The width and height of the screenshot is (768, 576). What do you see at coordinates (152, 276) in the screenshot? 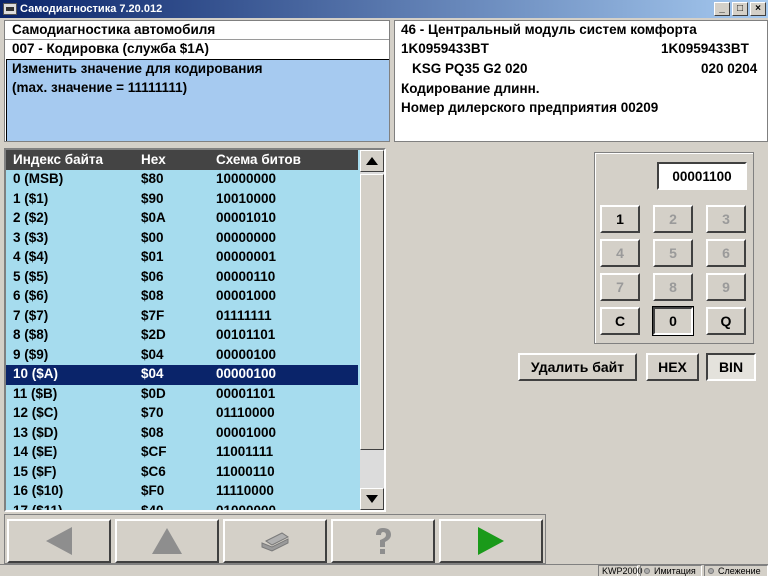
I see `row-hex: $06` at bounding box center [152, 276].